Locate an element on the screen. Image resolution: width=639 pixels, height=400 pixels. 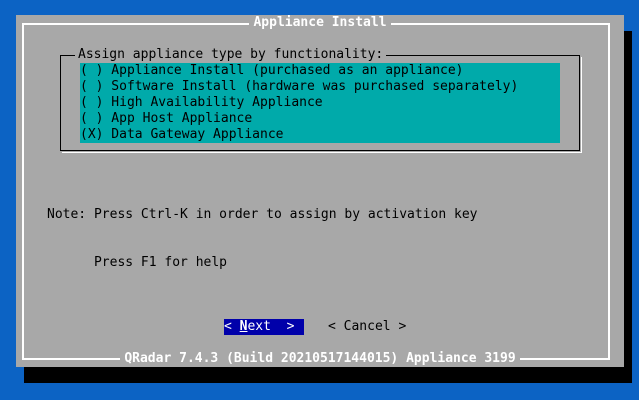
cancel-button: < Cancel > is located at coordinates (367, 327).